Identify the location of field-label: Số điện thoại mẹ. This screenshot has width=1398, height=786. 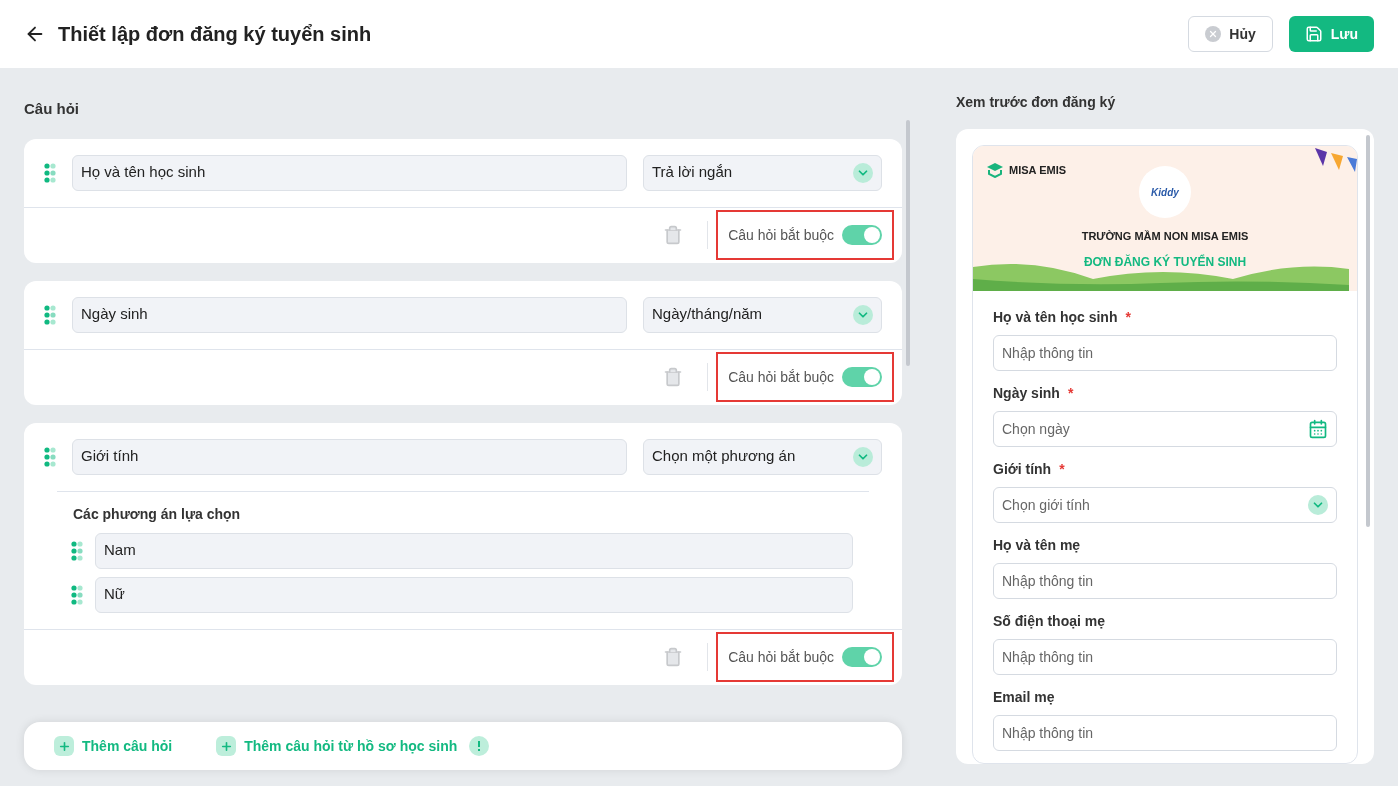
(1049, 621).